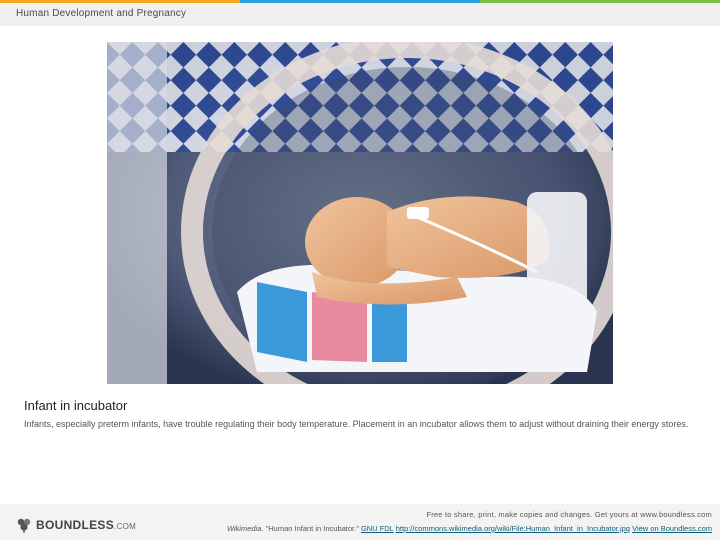 This screenshot has width=720, height=540. I want to click on boundless-logo: BOUNDLESS.COM, so click(76, 525).